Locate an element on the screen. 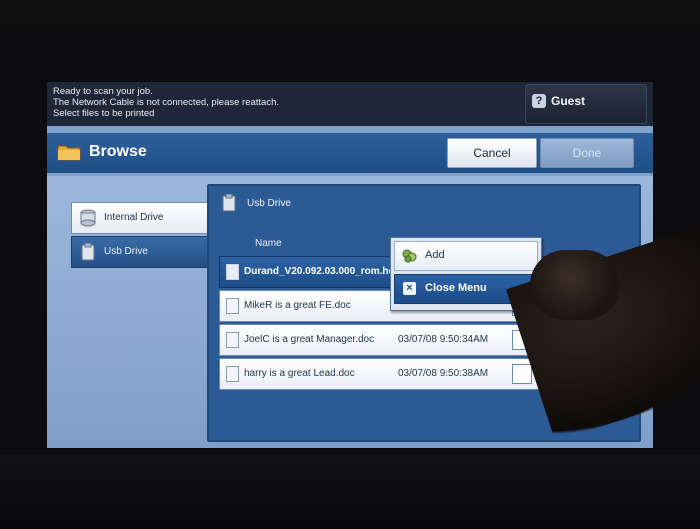  folder-icon is located at coordinates (69, 153).